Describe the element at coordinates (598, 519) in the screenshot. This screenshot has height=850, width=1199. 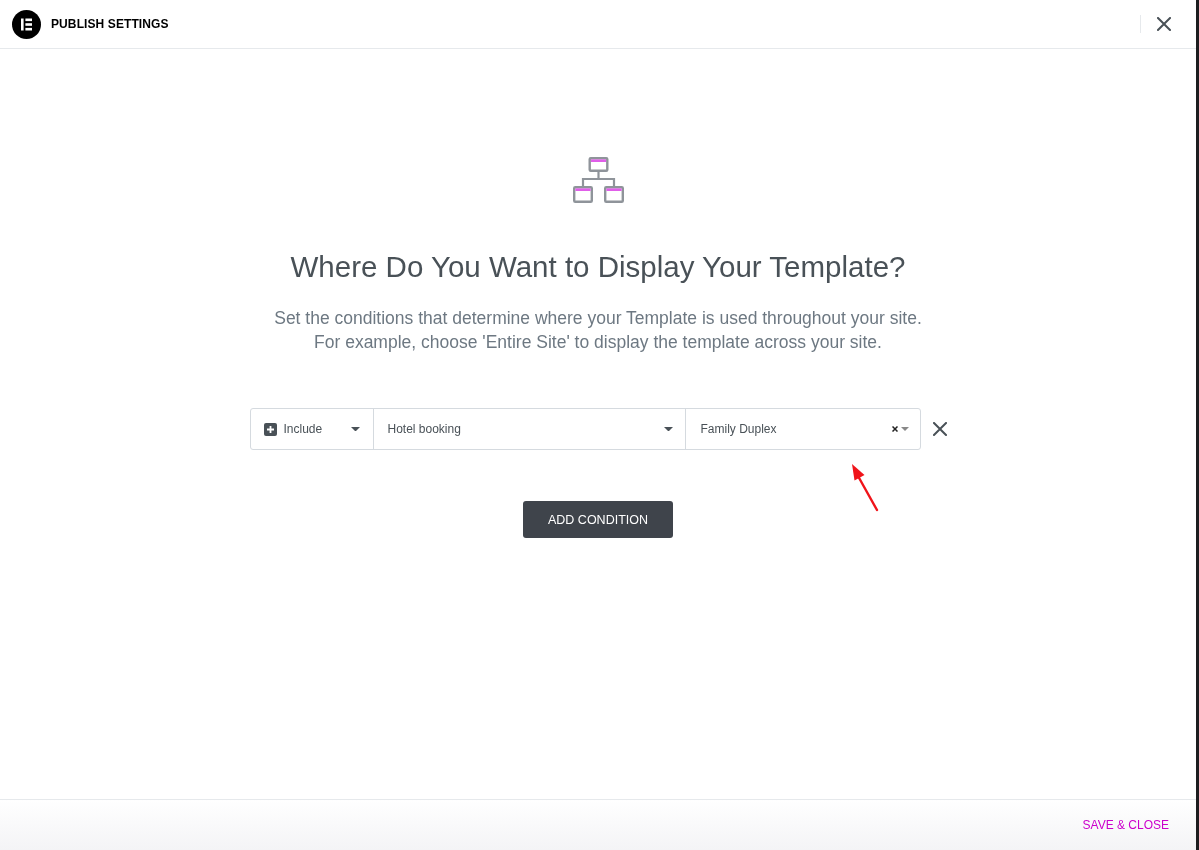
I see `add-condition-button: ADD CONDITION` at that location.